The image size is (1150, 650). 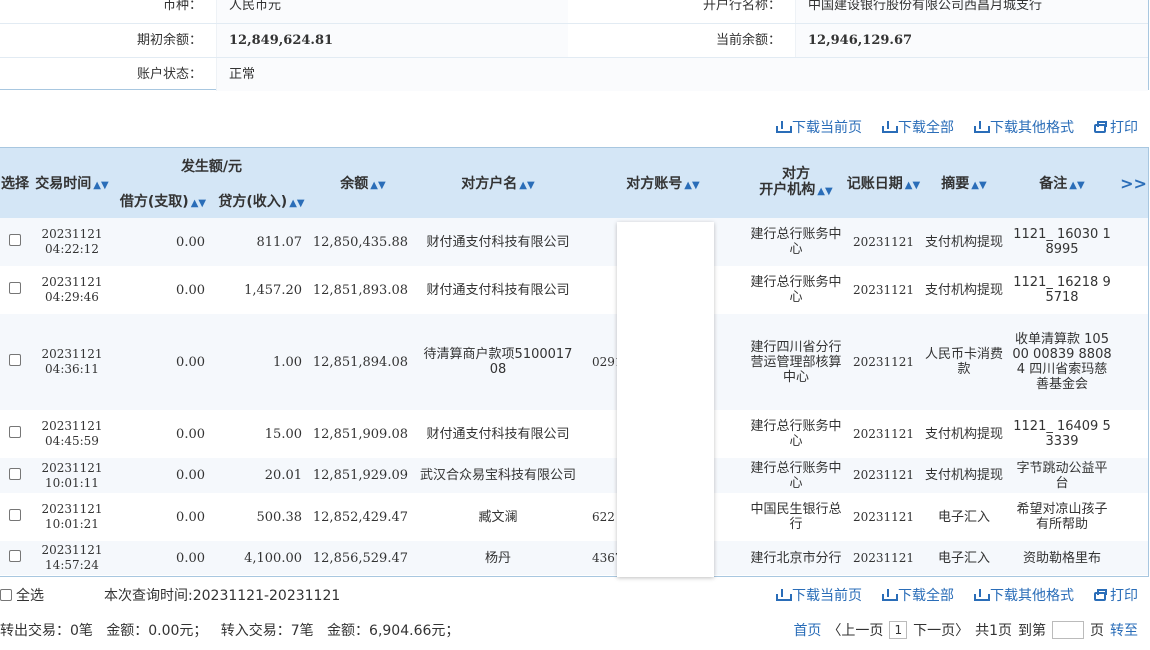 What do you see at coordinates (918, 127) in the screenshot?
I see `download-all-button: 下载全部` at bounding box center [918, 127].